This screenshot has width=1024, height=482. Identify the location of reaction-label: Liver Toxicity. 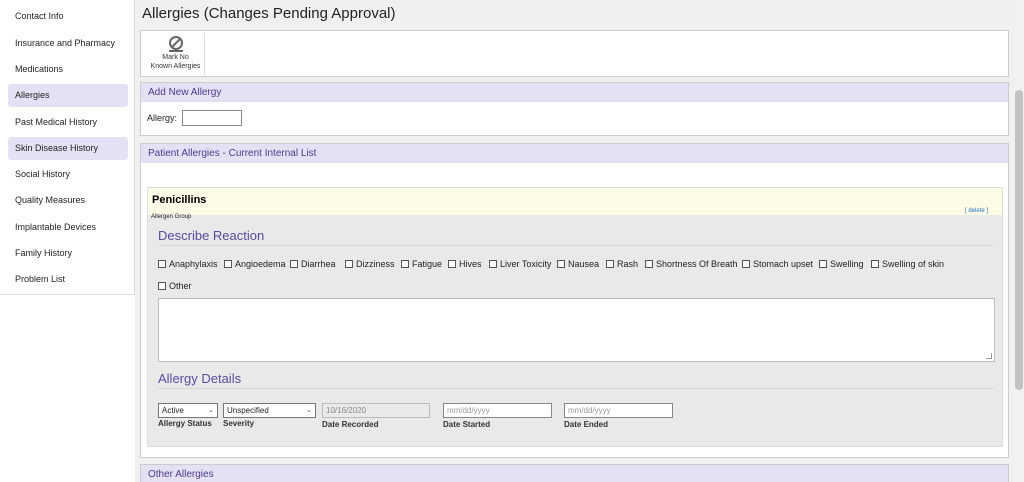
(526, 264).